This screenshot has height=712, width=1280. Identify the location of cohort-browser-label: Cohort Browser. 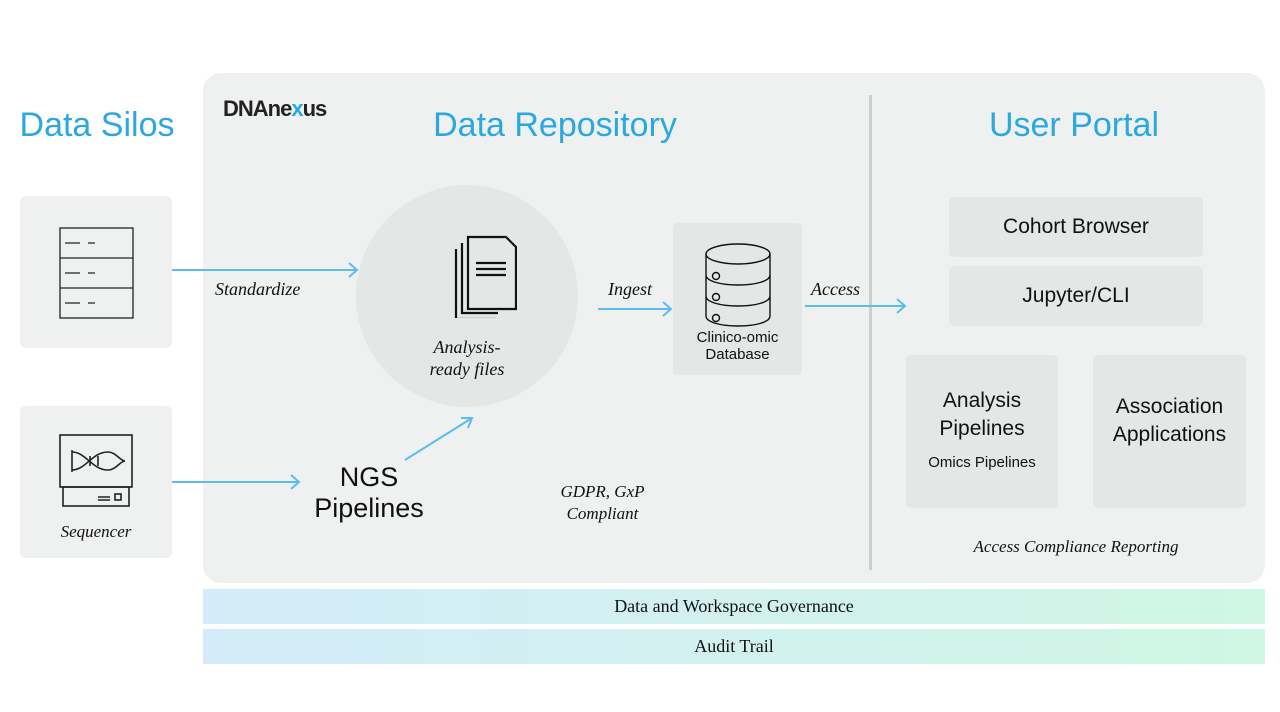
(1076, 226).